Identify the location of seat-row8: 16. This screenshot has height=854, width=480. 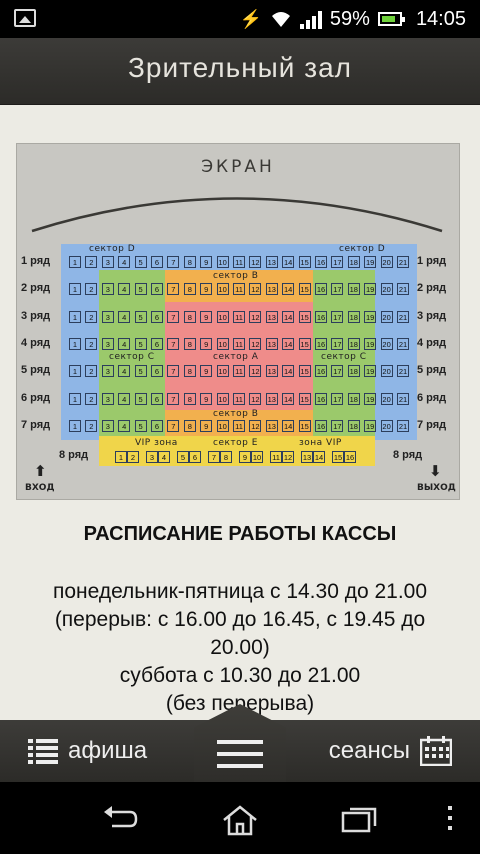
(350, 457).